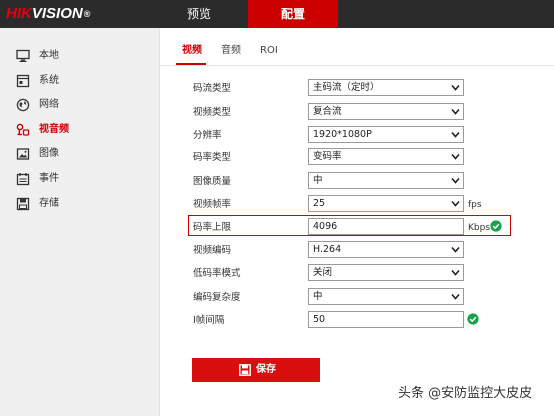 Image resolution: width=554 pixels, height=416 pixels. What do you see at coordinates (386, 156) in the screenshot?
I see `bitrate-type-select: 变码率` at bounding box center [386, 156].